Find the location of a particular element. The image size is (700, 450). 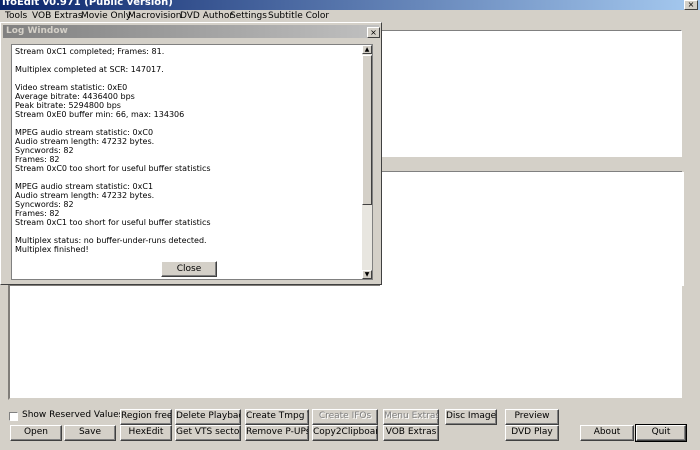

log-scrollbar: ▲ ▼ is located at coordinates (367, 162).